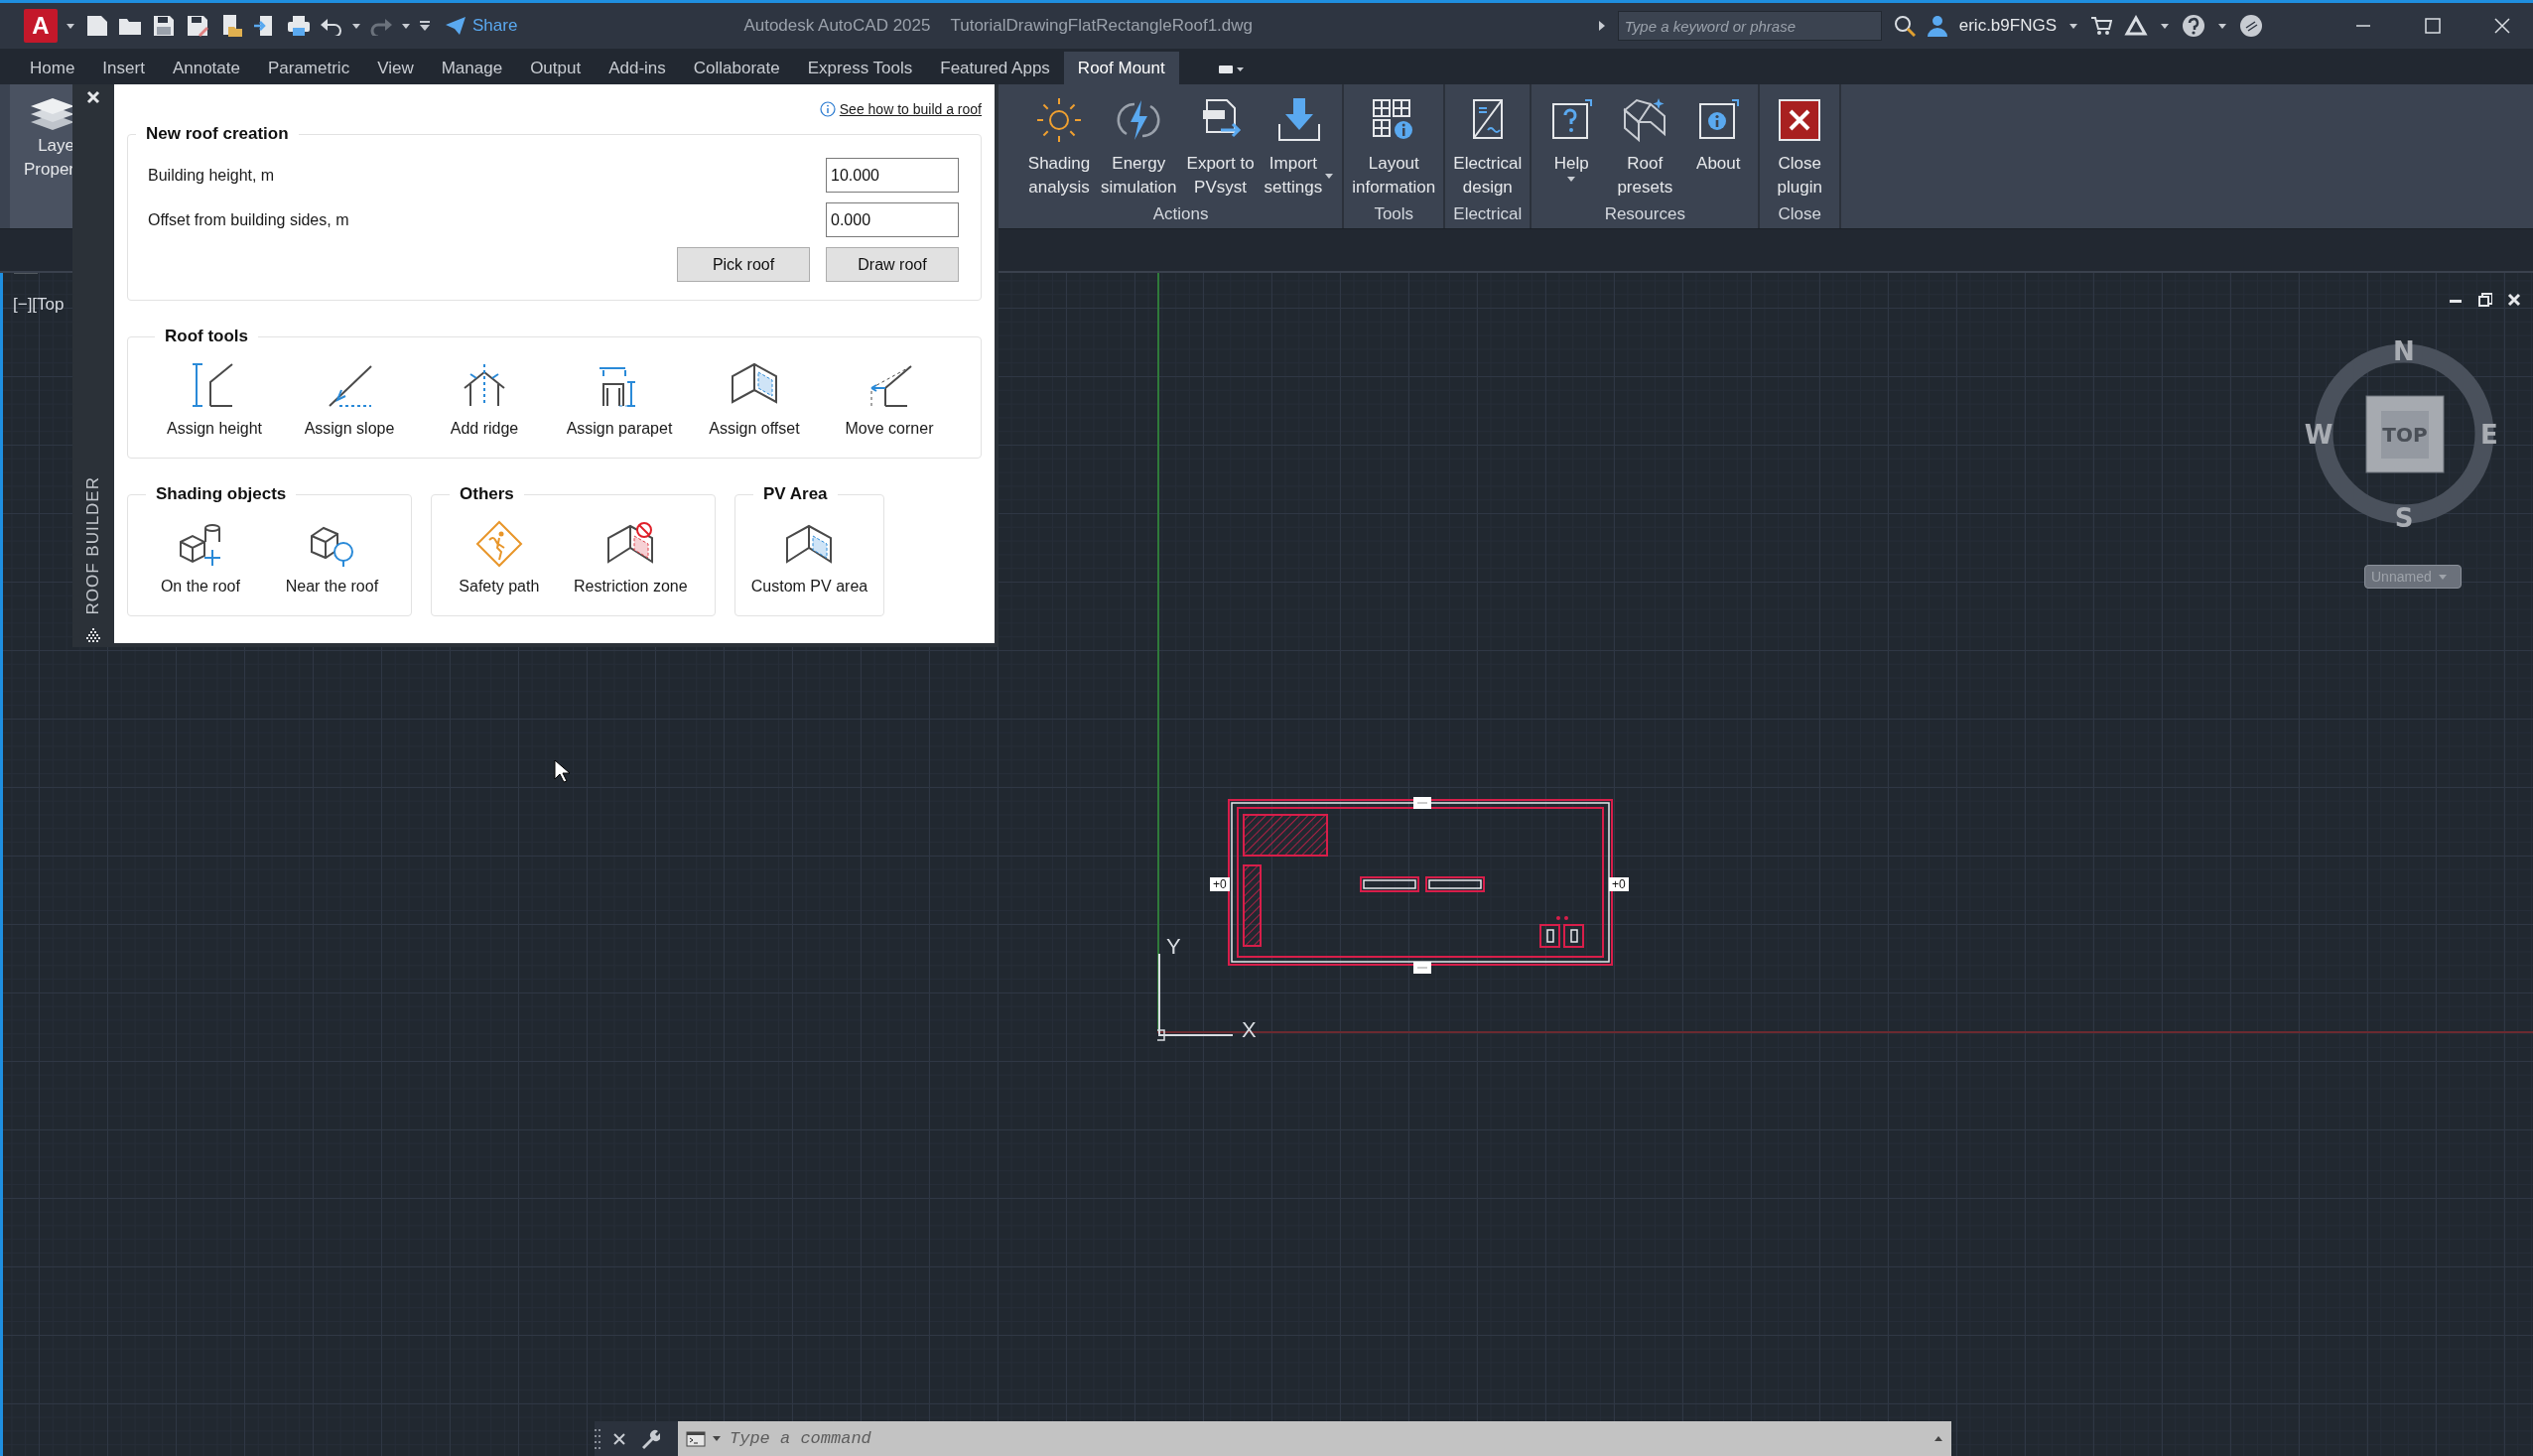  What do you see at coordinates (1231, 69) in the screenshot?
I see `workspace-toggle-icon` at bounding box center [1231, 69].